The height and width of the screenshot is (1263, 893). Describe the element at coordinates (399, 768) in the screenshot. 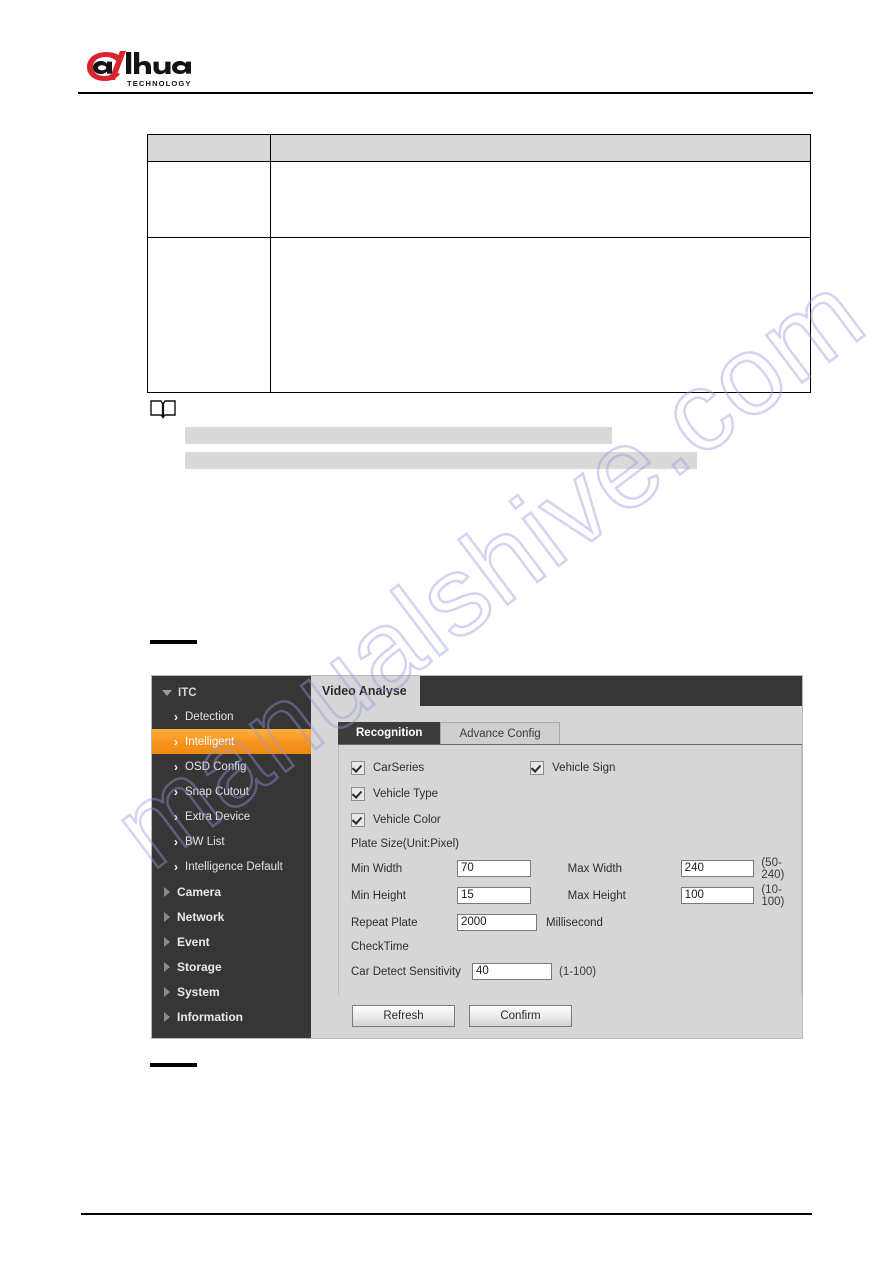

I see `checkbox-label-carseries: CarSeries` at that location.